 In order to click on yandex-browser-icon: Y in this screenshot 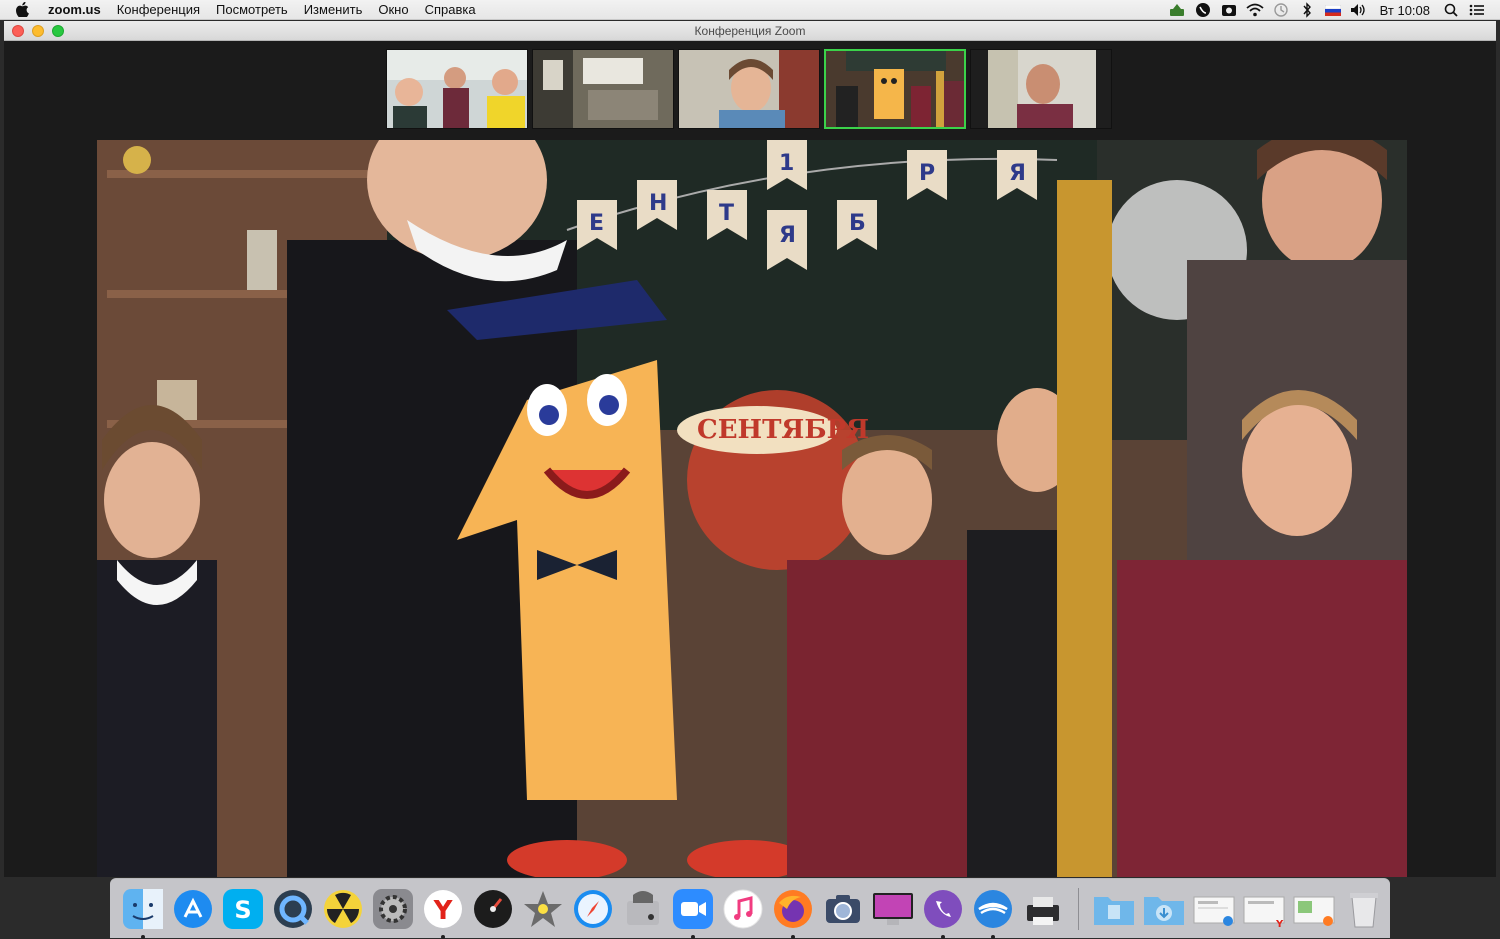, I will do `click(443, 912)`.